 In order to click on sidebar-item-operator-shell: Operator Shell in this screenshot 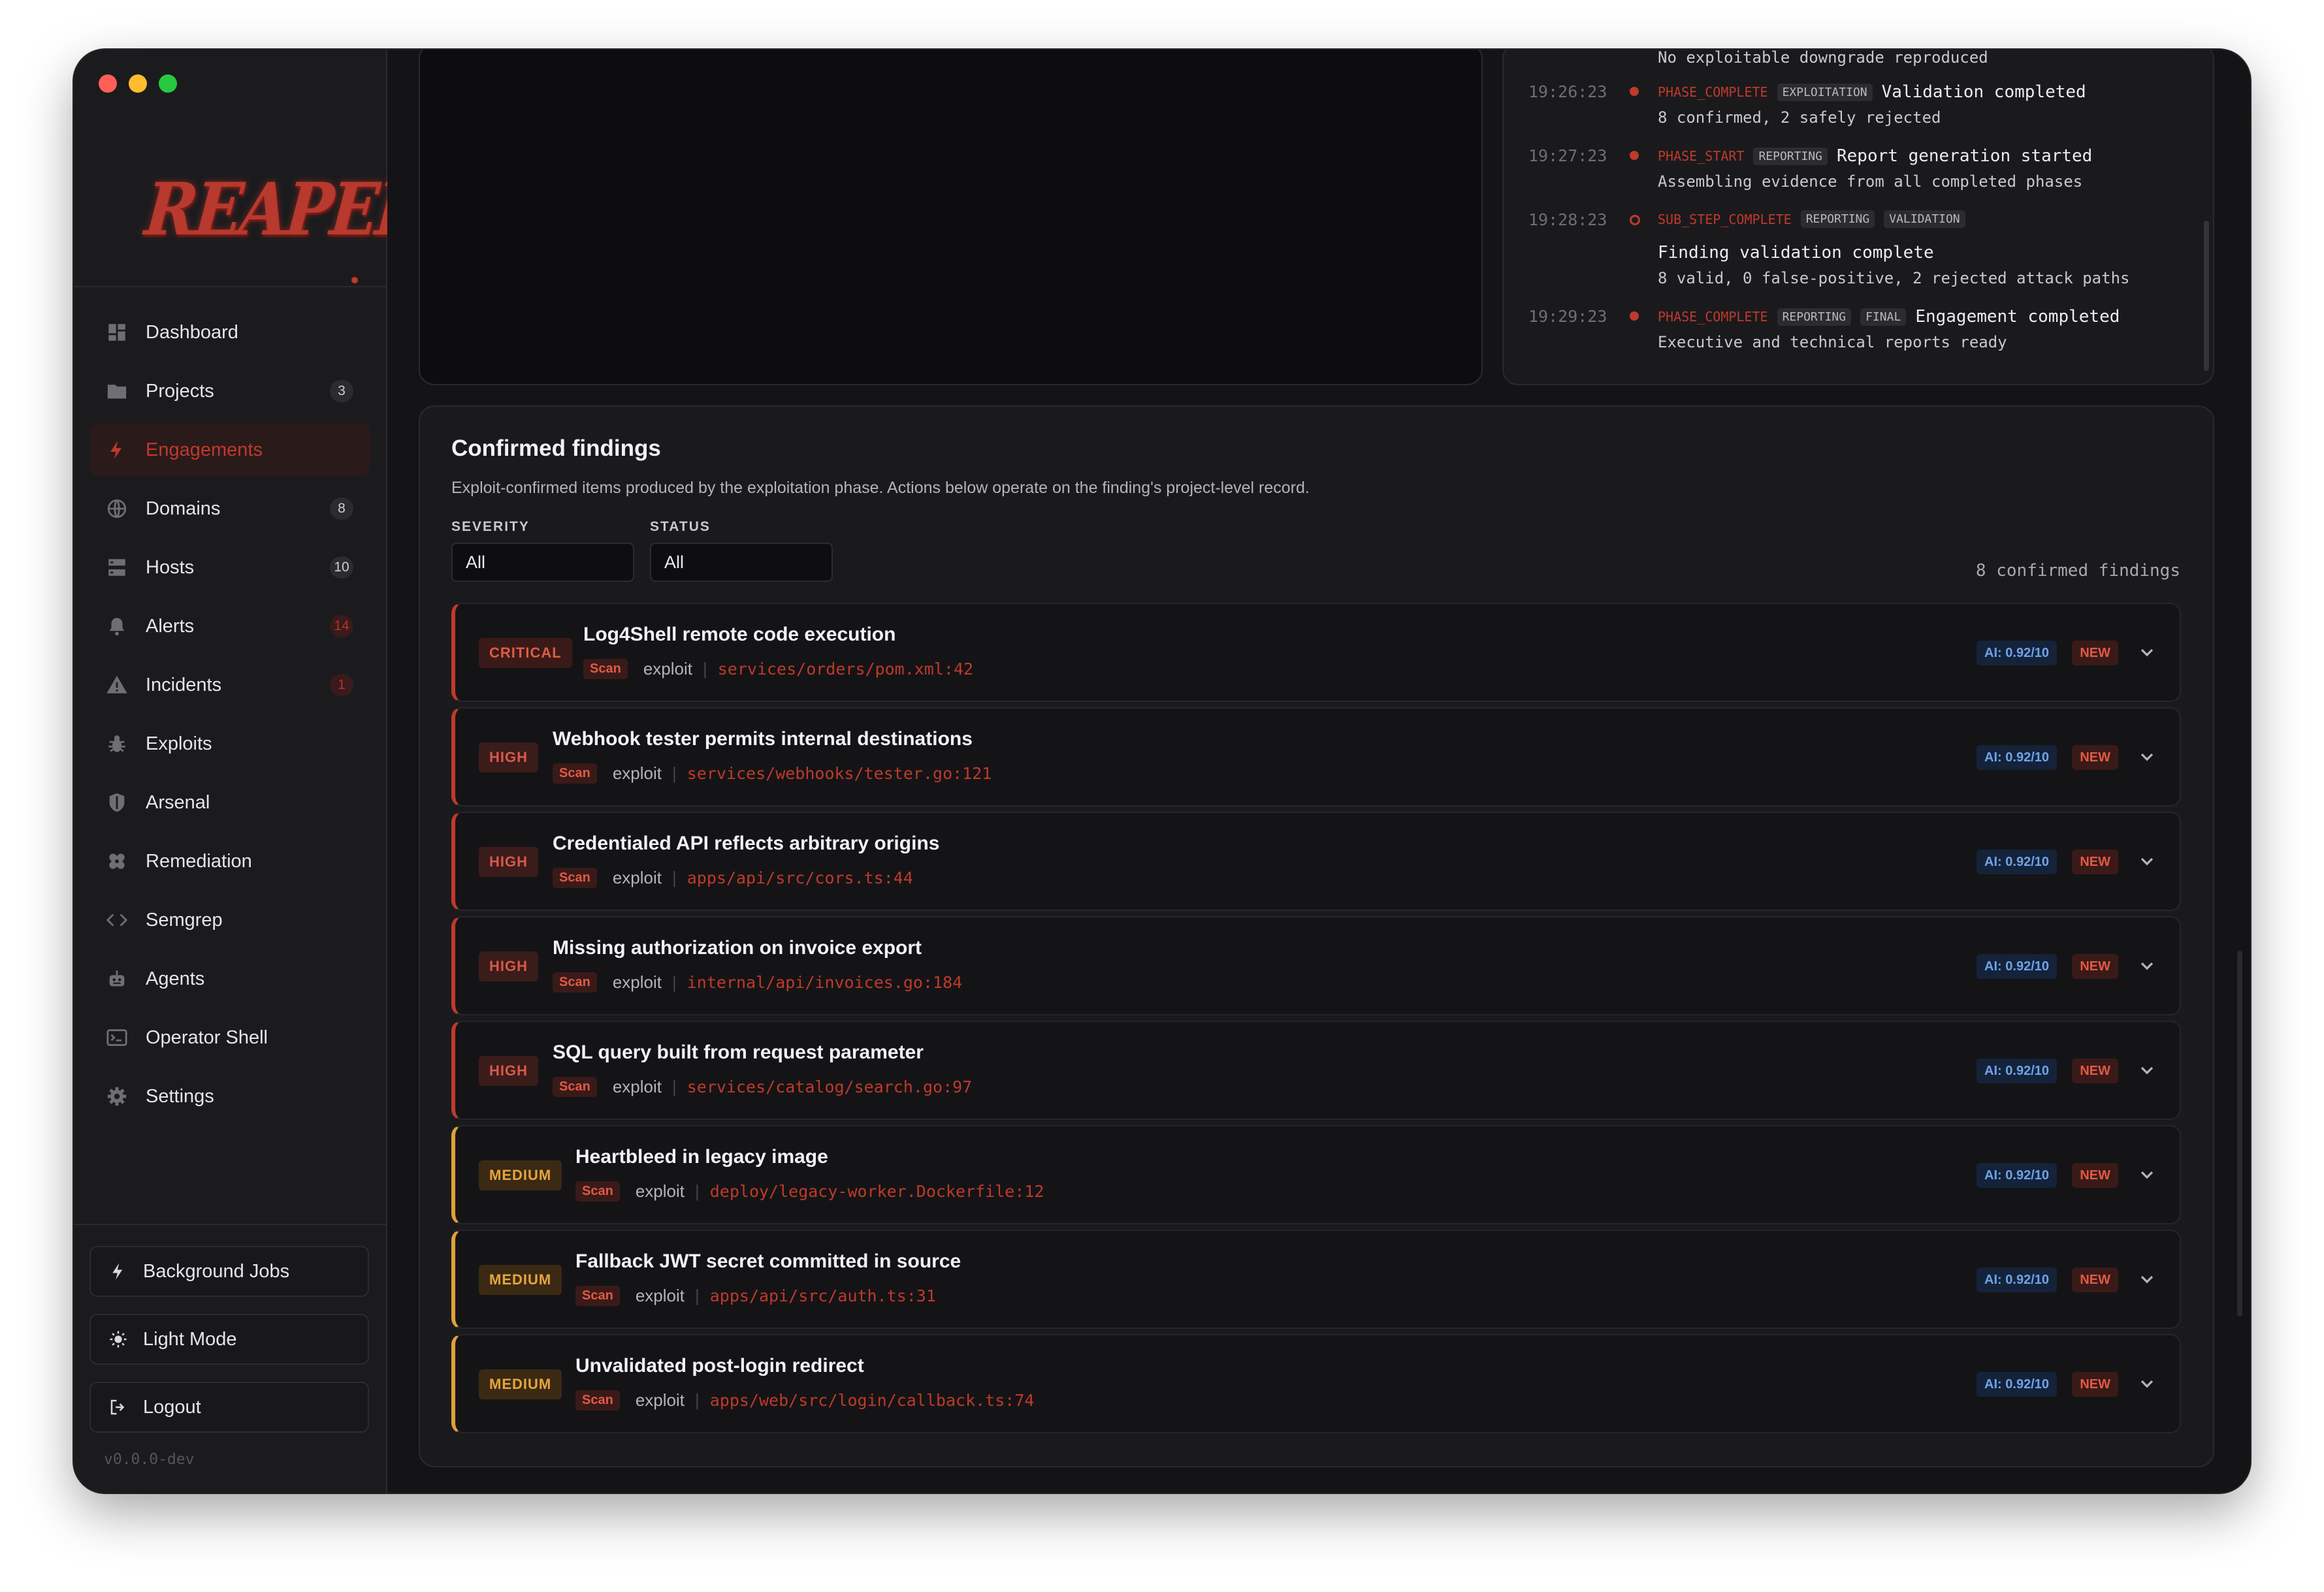, I will do `click(229, 1038)`.